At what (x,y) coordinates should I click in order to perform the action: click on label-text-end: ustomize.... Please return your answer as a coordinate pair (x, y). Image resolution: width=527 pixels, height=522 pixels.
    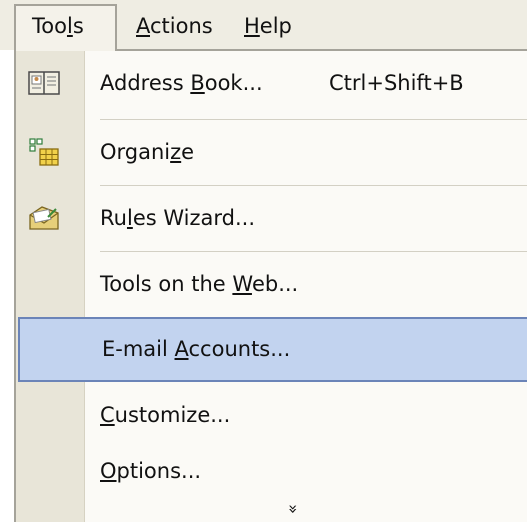
    Looking at the image, I should click on (172, 415).